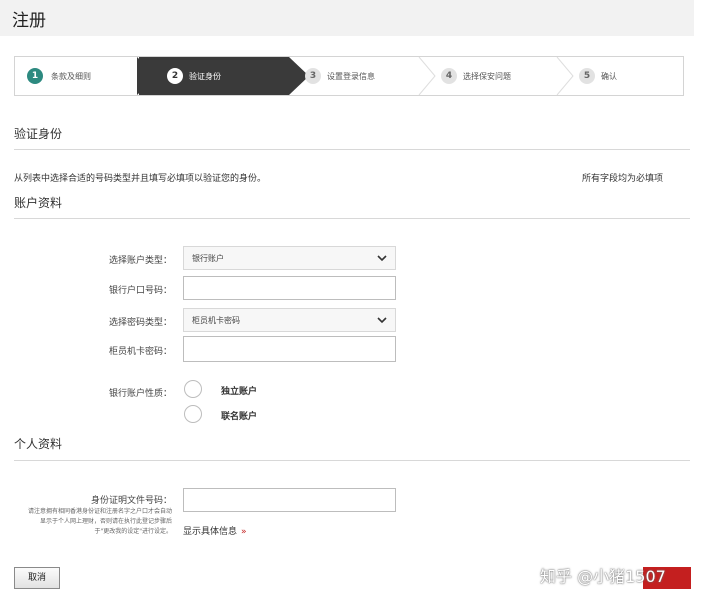  I want to click on show-details-label: 显示具体信息, so click(210, 532).